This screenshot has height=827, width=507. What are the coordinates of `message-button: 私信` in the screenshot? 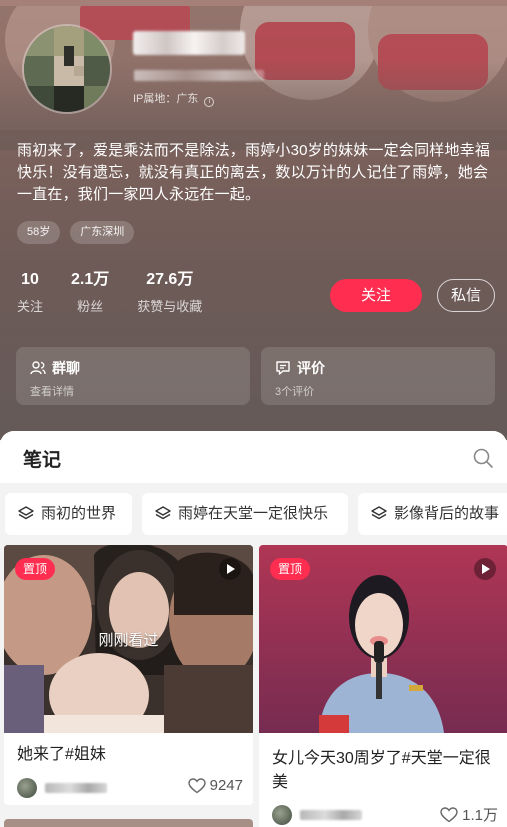 It's located at (466, 295).